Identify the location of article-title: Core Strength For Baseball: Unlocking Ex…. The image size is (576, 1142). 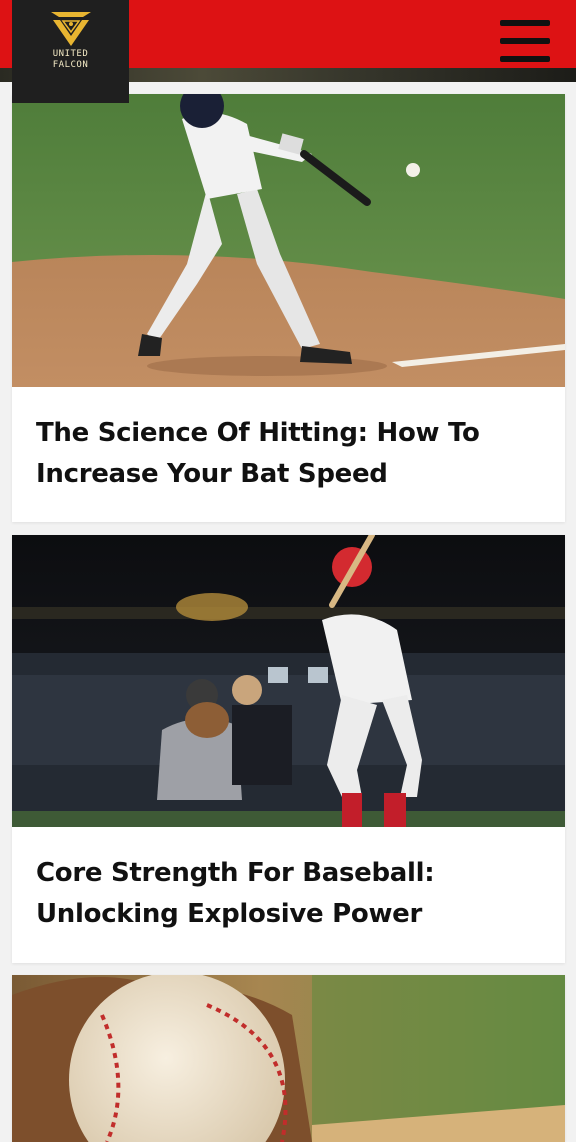
(288, 881).